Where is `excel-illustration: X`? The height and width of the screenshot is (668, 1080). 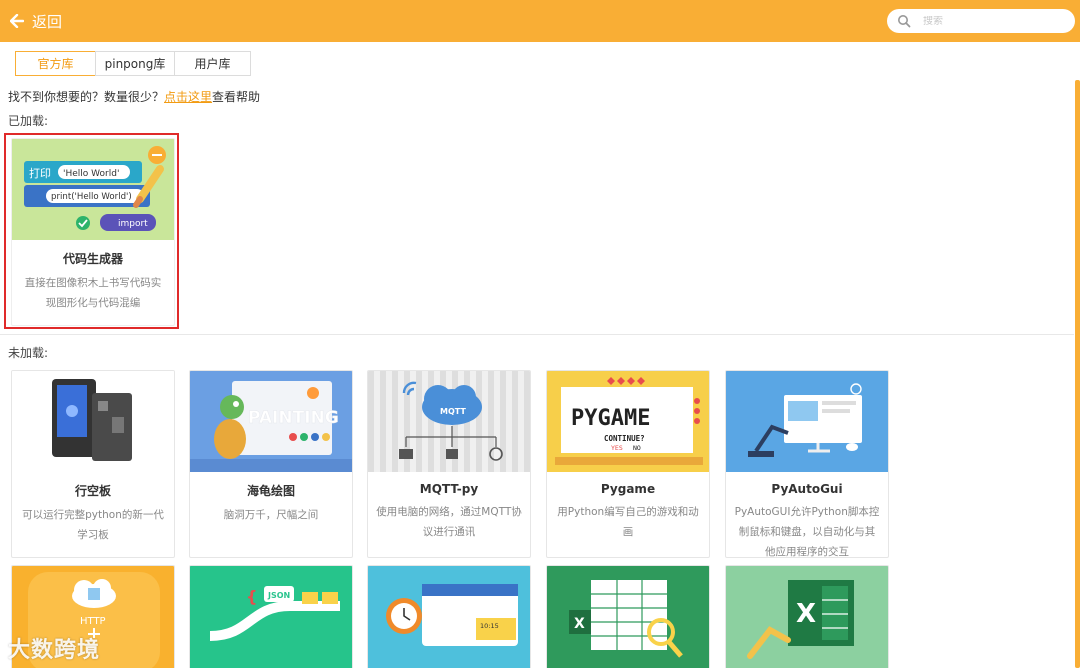
excel-illustration: X is located at coordinates (807, 617).